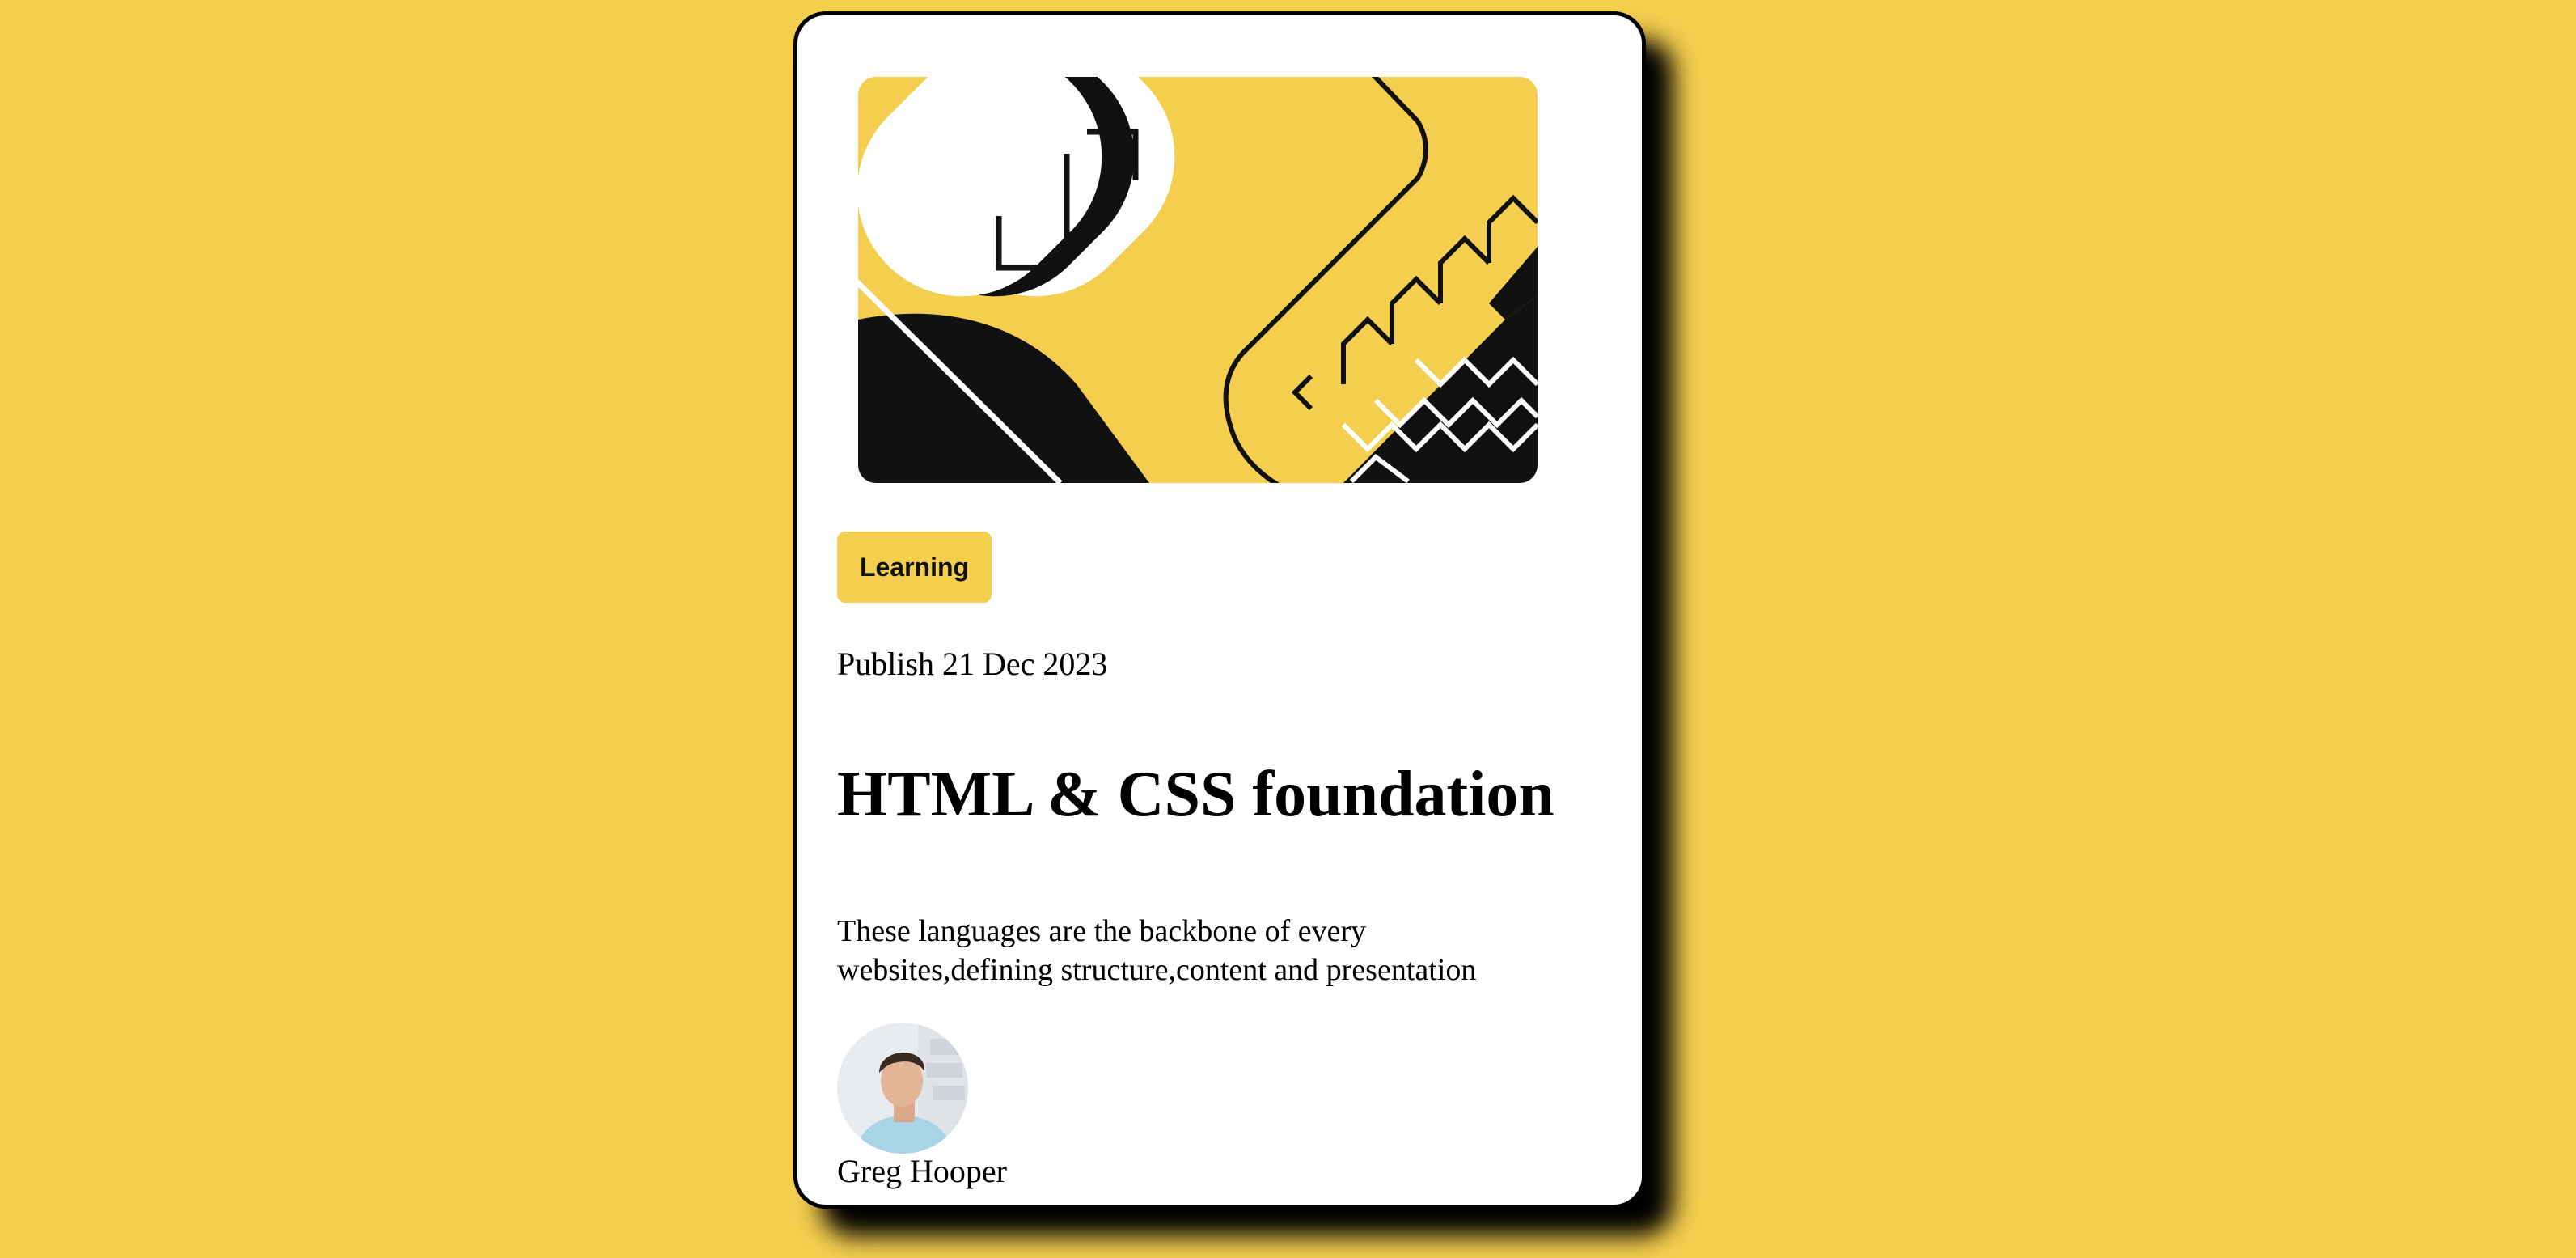 This screenshot has height=1258, width=2576. Describe the element at coordinates (922, 1172) in the screenshot. I see `author-name: Greg Hooper` at that location.